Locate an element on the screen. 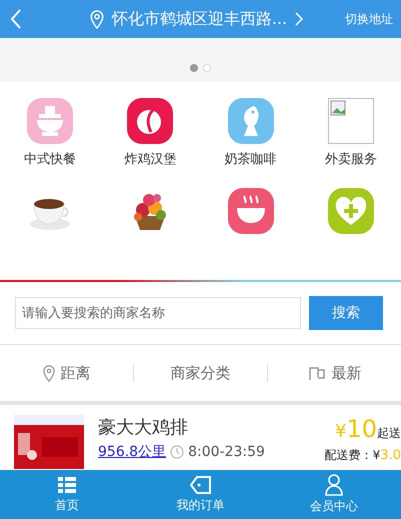  tag-icon is located at coordinates (201, 485).